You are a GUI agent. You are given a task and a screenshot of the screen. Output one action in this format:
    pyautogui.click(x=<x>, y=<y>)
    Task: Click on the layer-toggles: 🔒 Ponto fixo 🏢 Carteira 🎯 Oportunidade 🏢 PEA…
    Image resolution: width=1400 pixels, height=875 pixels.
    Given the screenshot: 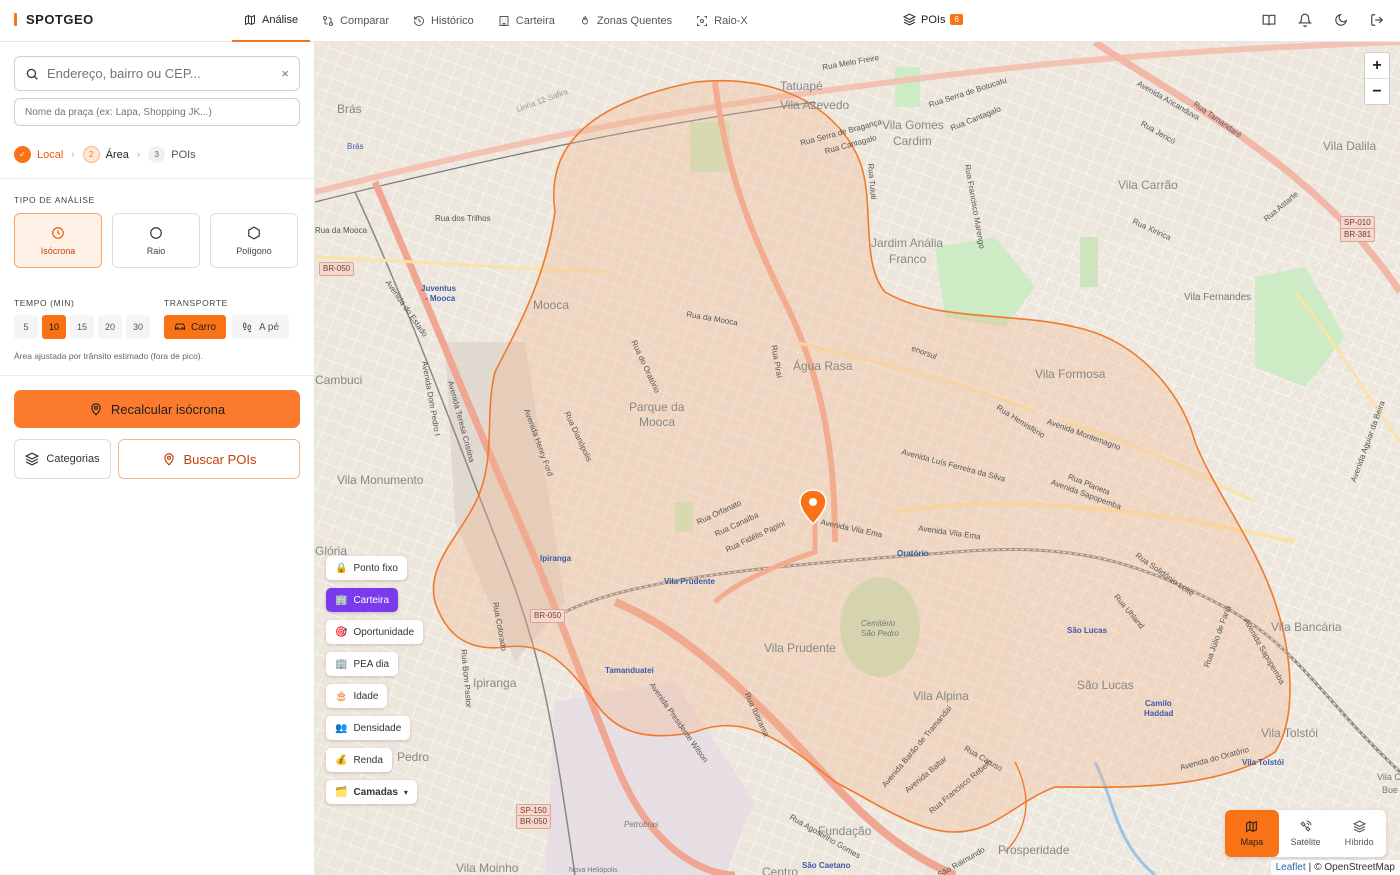 What is the action you would take?
    pyautogui.click(x=375, y=680)
    